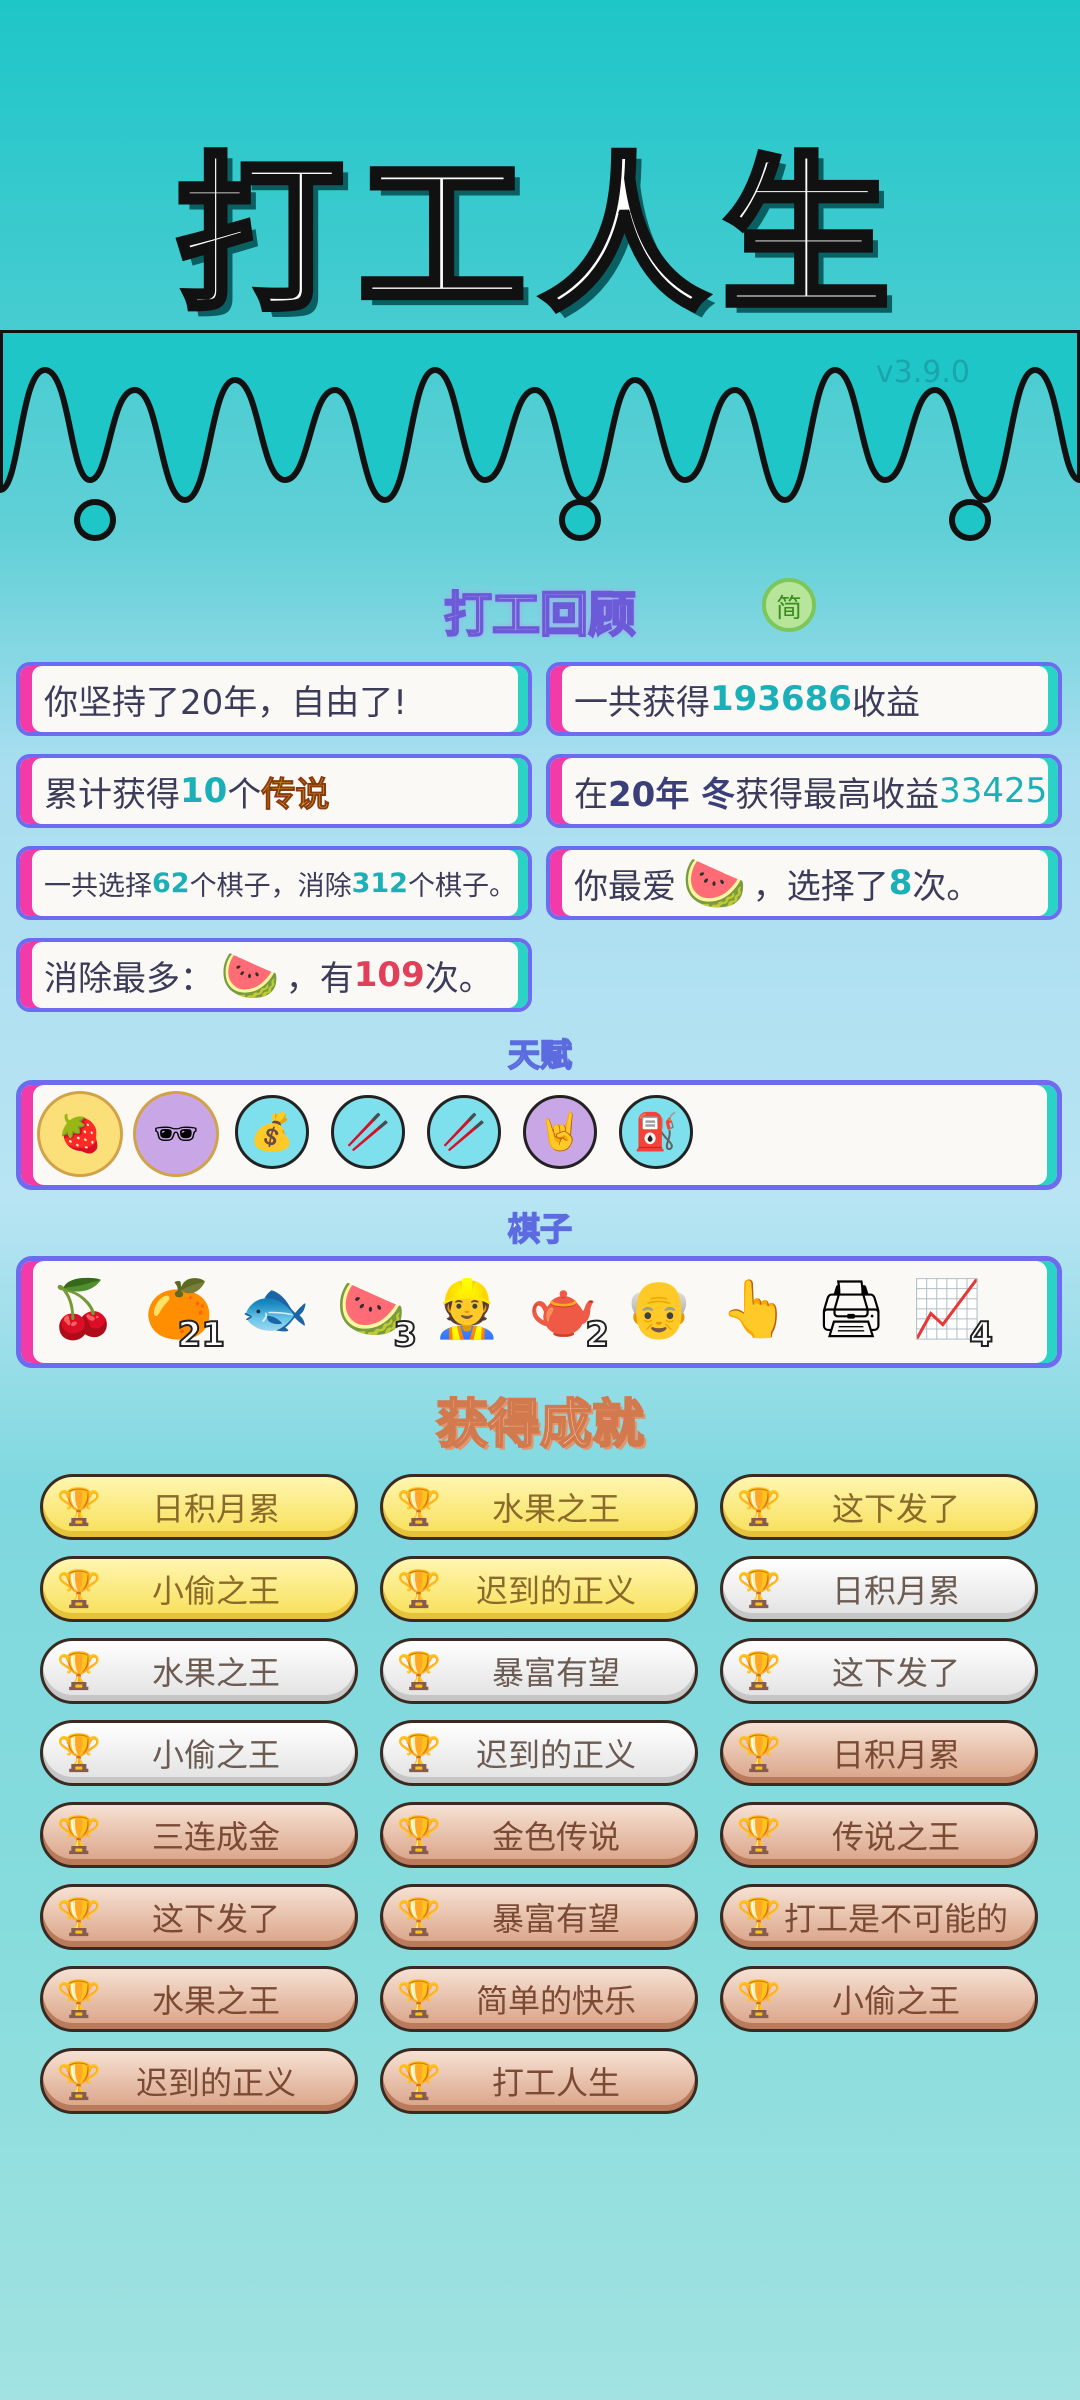  Describe the element at coordinates (250, 975) in the screenshot. I see `watermelon-slice-icon: 🍉` at that location.